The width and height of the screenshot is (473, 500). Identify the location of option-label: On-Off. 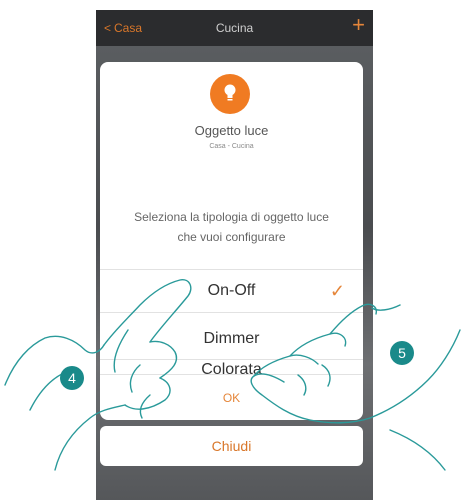
(231, 290).